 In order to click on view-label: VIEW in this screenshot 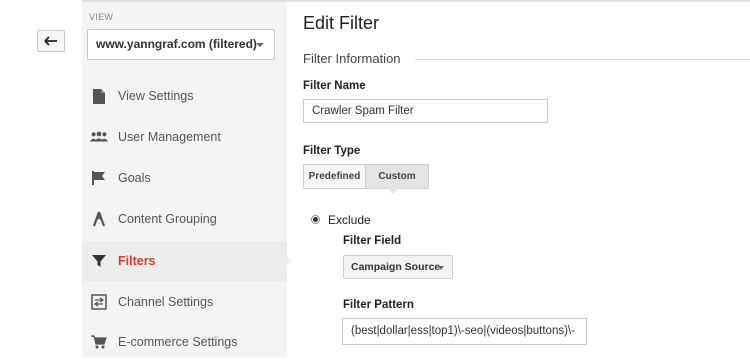, I will do `click(101, 17)`.